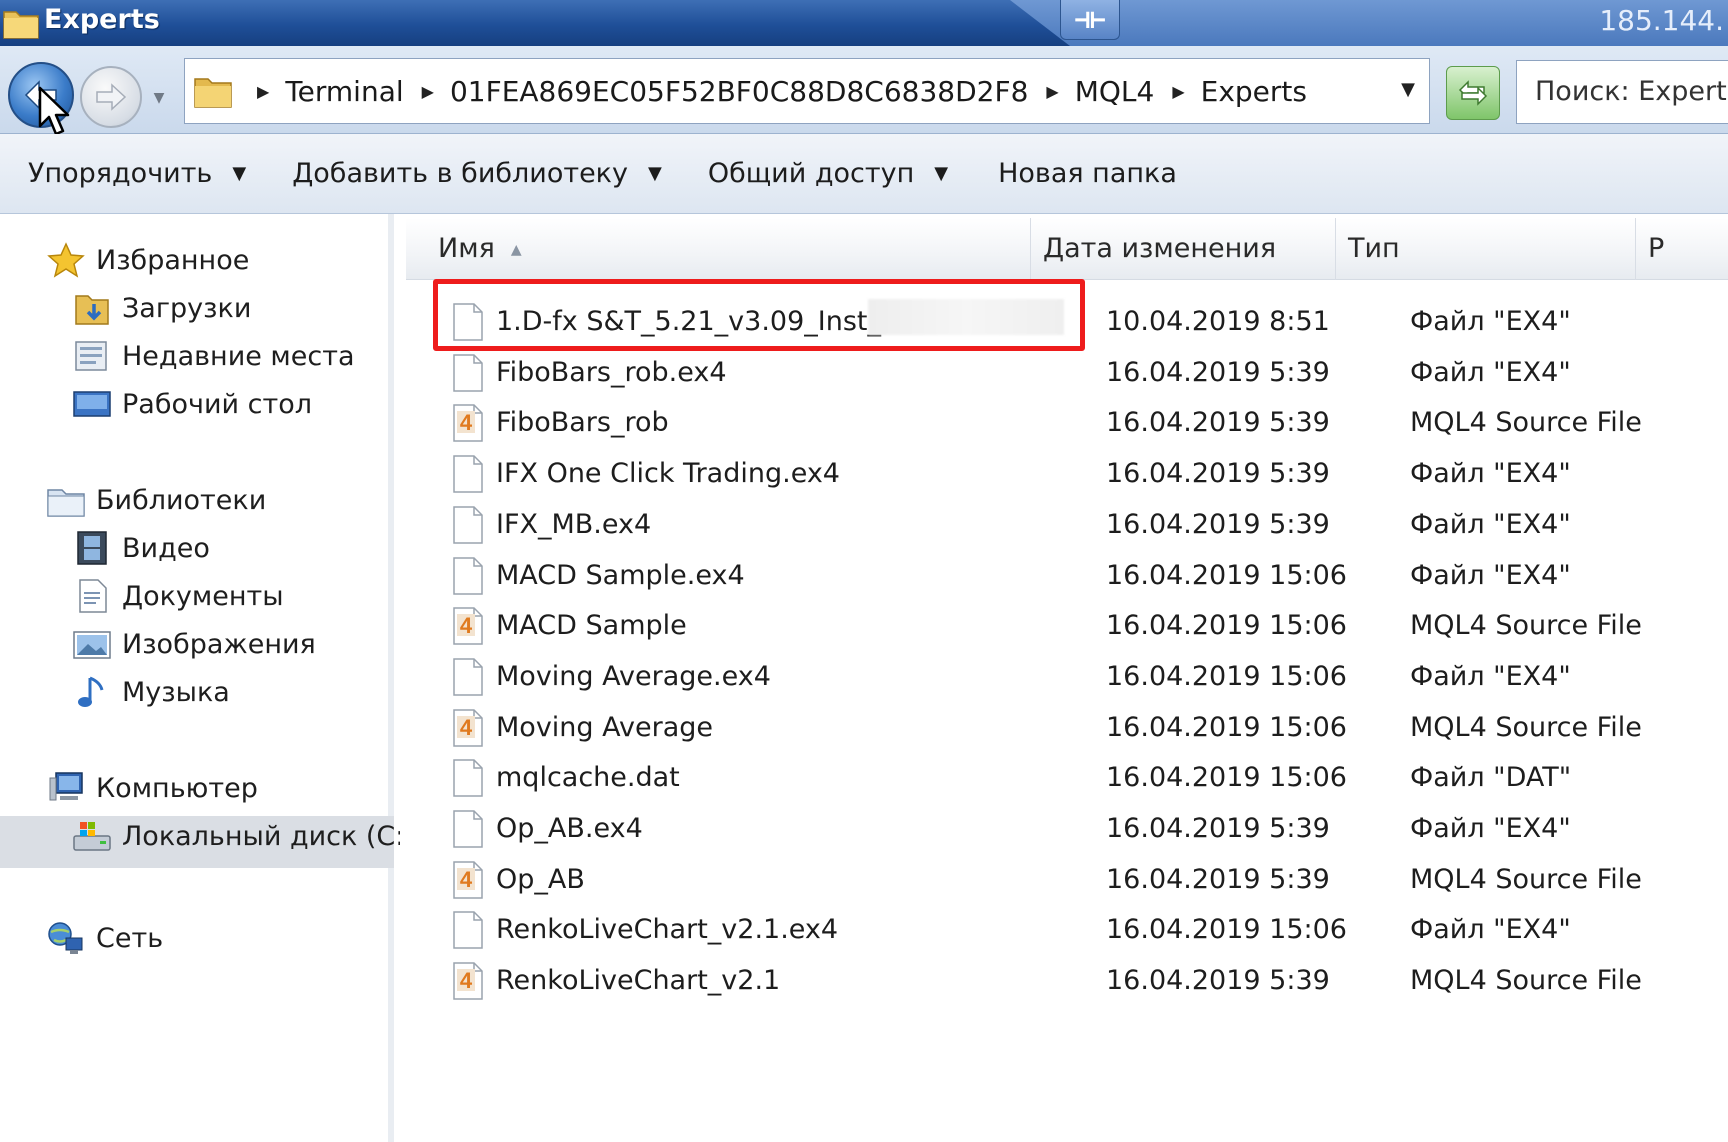 The width and height of the screenshot is (1728, 1142). What do you see at coordinates (161, 308) in the screenshot?
I see `sidebar-item-downloads: Загрузки` at bounding box center [161, 308].